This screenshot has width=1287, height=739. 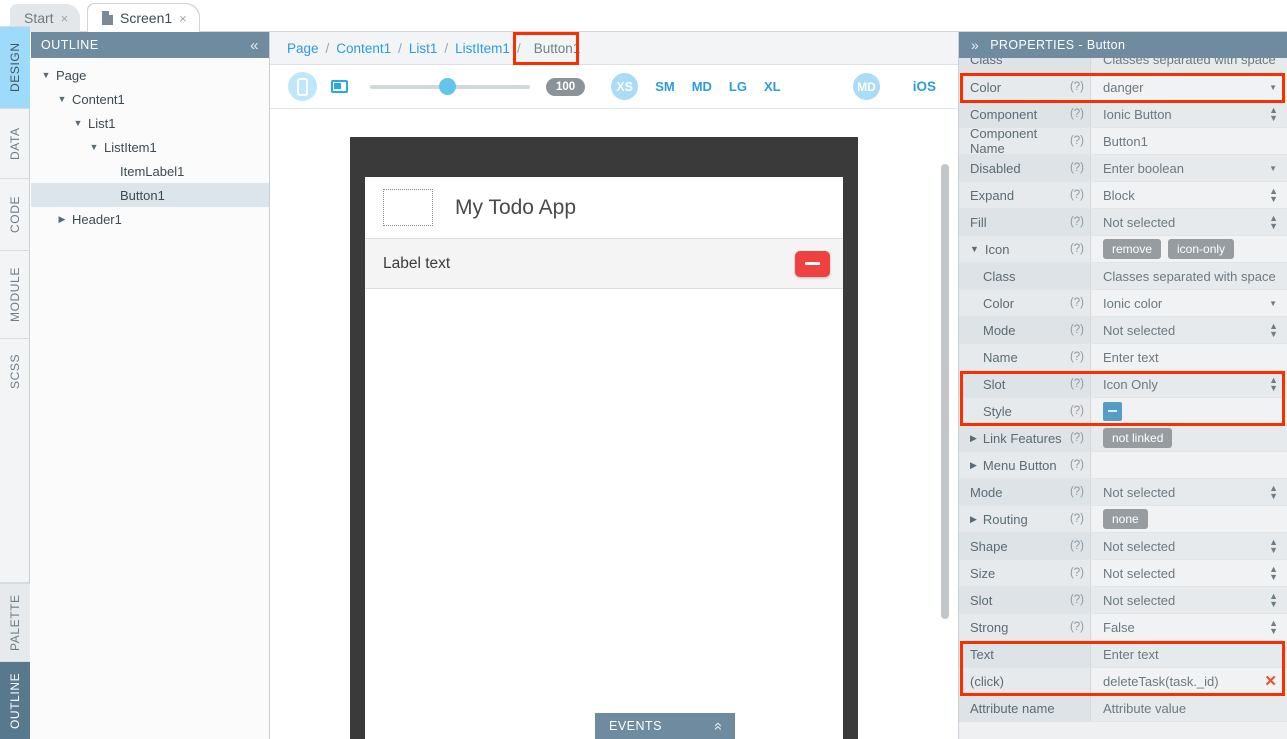 What do you see at coordinates (15, 214) in the screenshot?
I see `rail-item-code: CODE` at bounding box center [15, 214].